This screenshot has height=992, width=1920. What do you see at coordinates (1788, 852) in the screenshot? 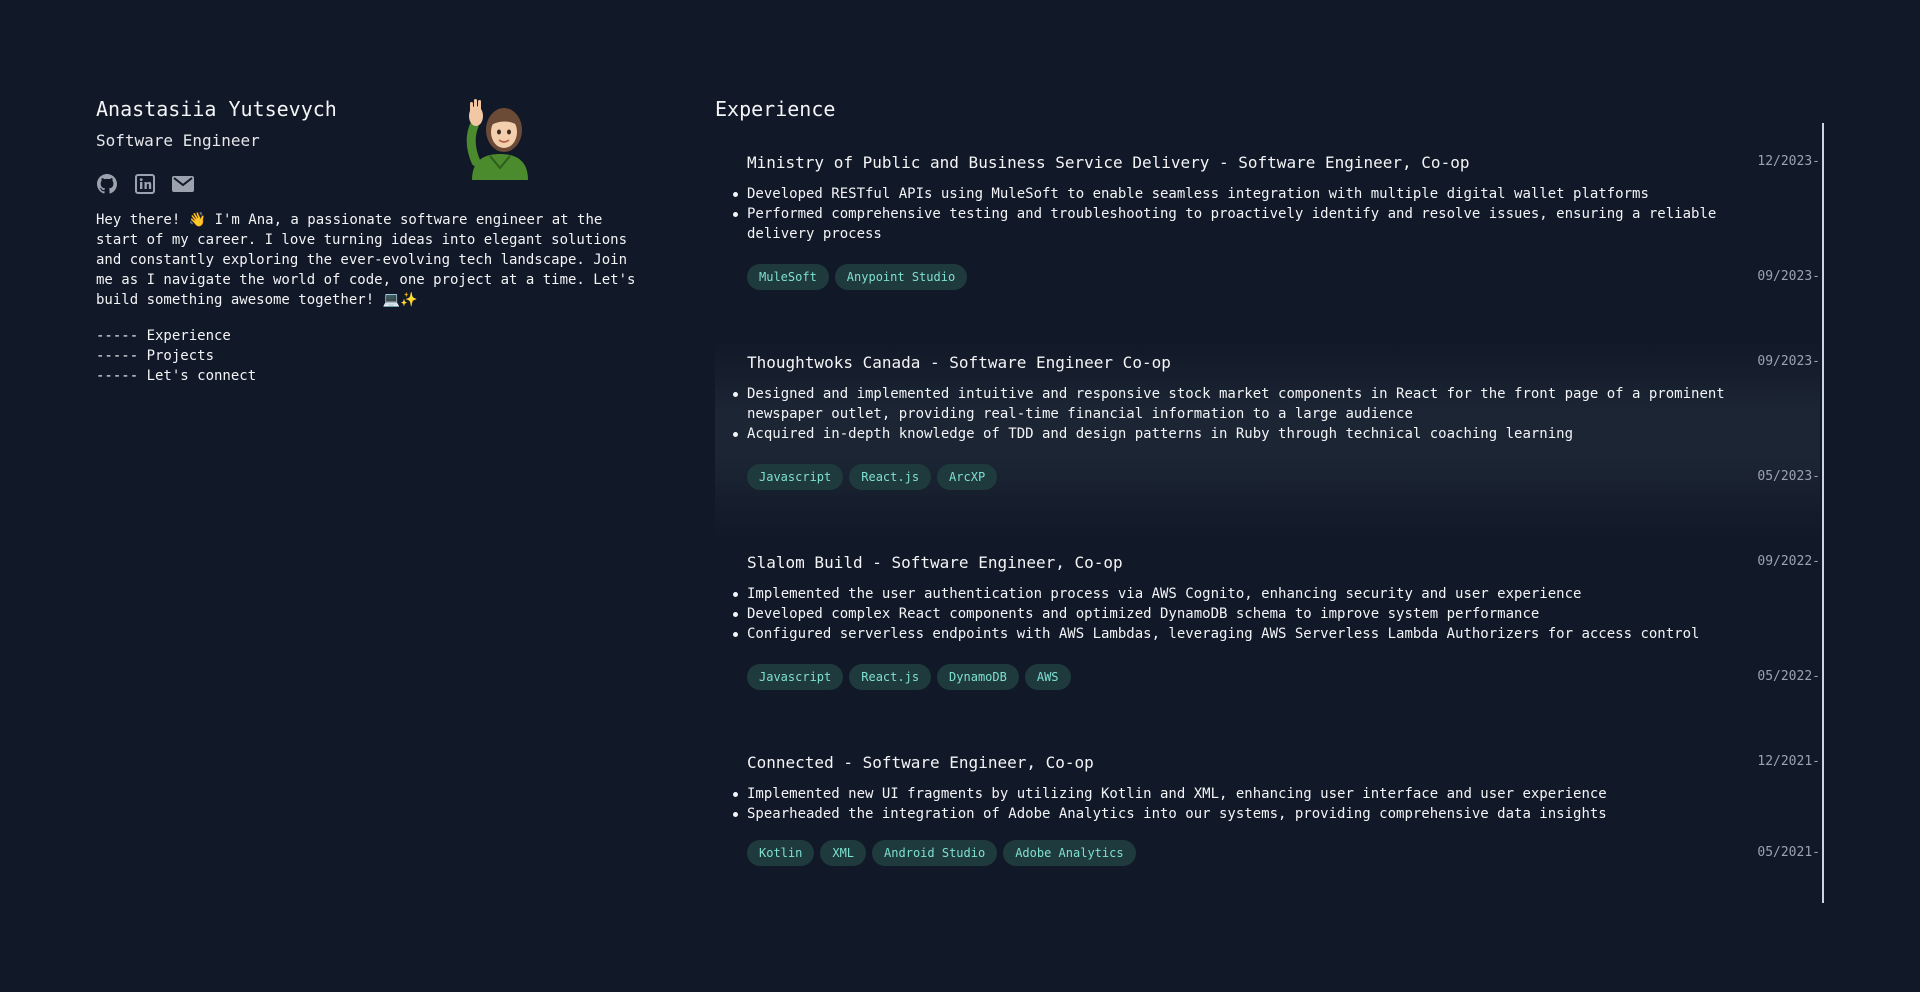
I see `date-start: 05/2021-` at bounding box center [1788, 852].